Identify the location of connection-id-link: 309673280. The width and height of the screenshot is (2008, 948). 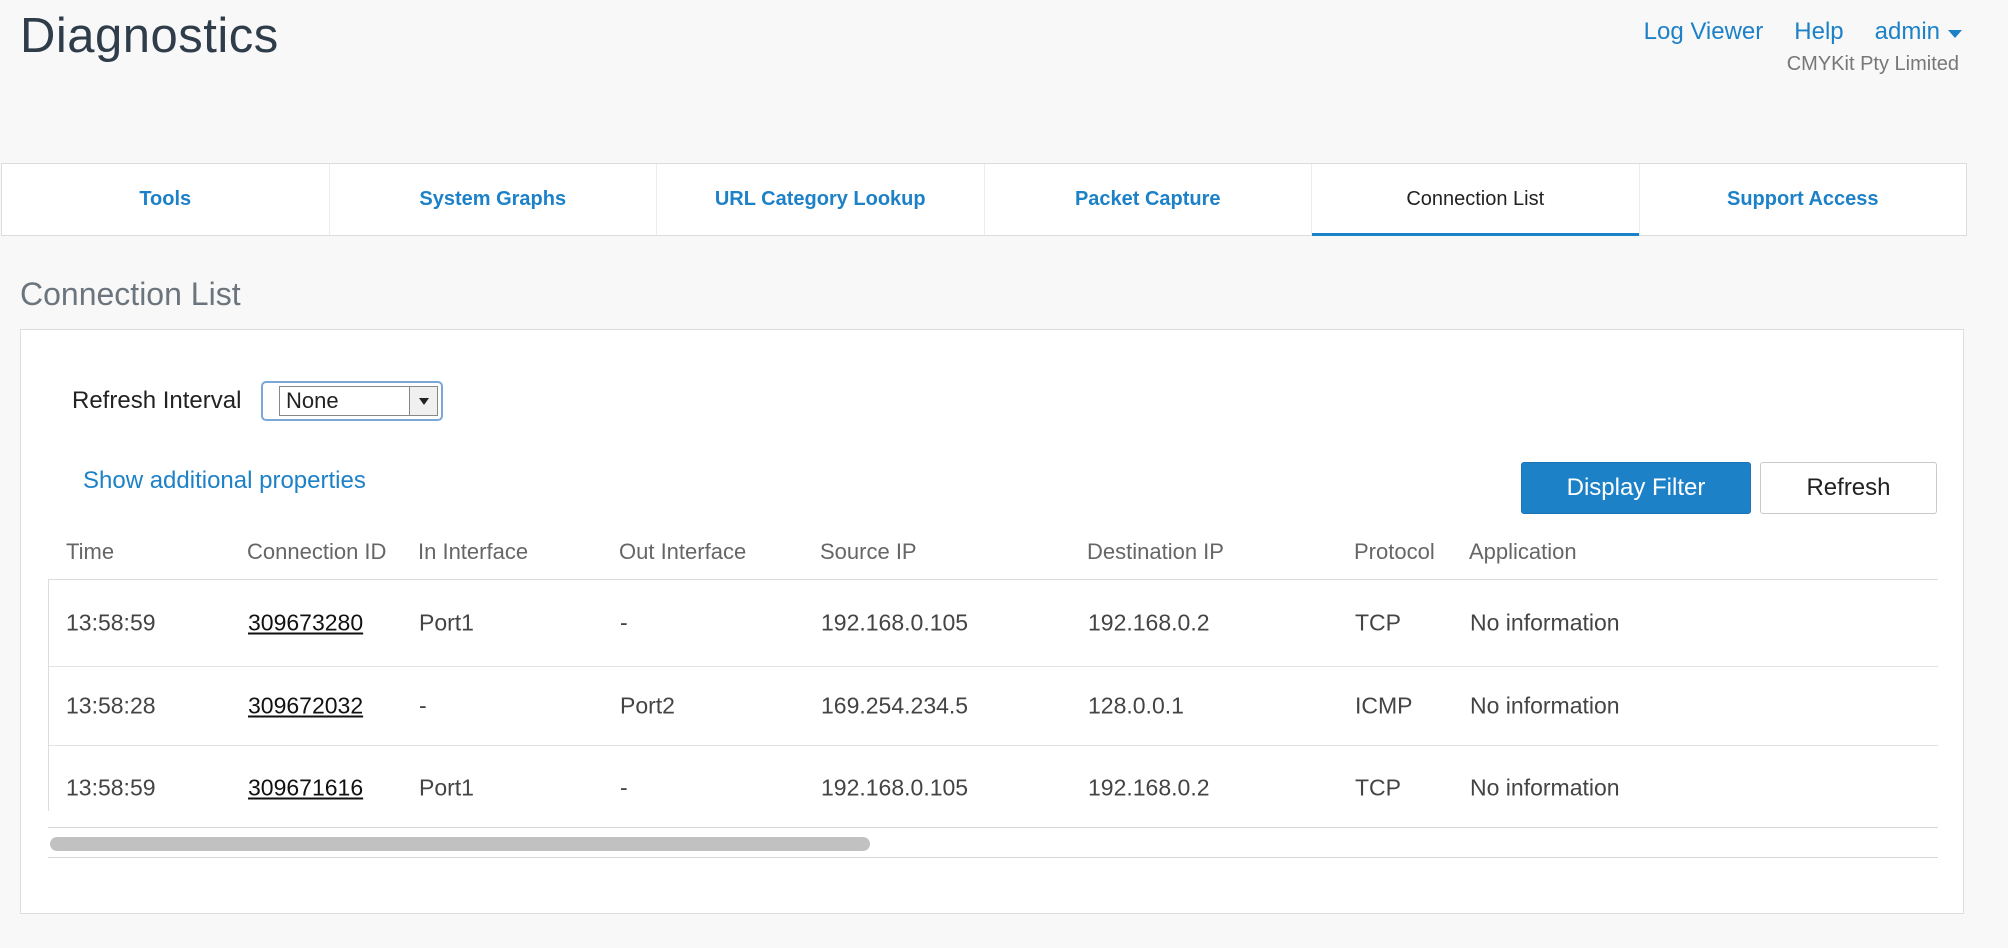
(305, 623).